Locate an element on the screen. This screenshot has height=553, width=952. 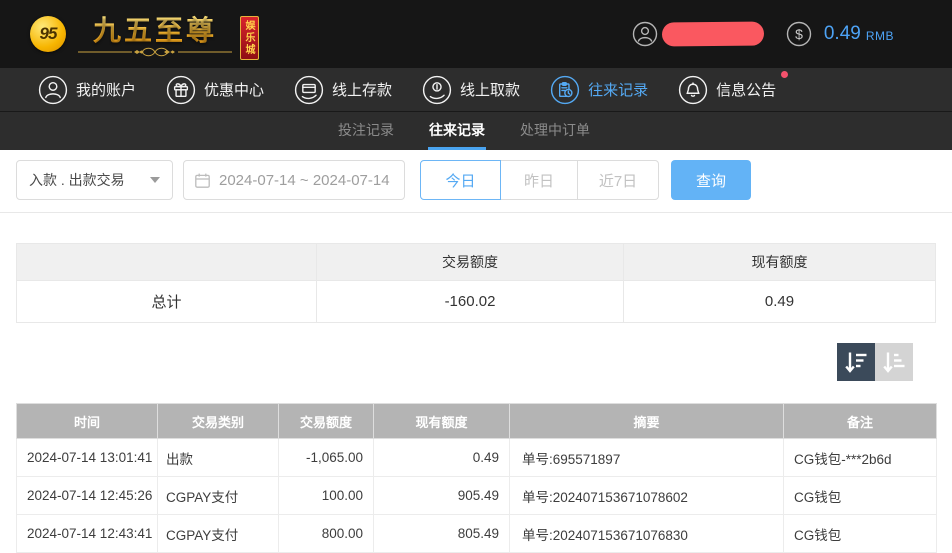
nav-label: 优惠中心 is located at coordinates (234, 90).